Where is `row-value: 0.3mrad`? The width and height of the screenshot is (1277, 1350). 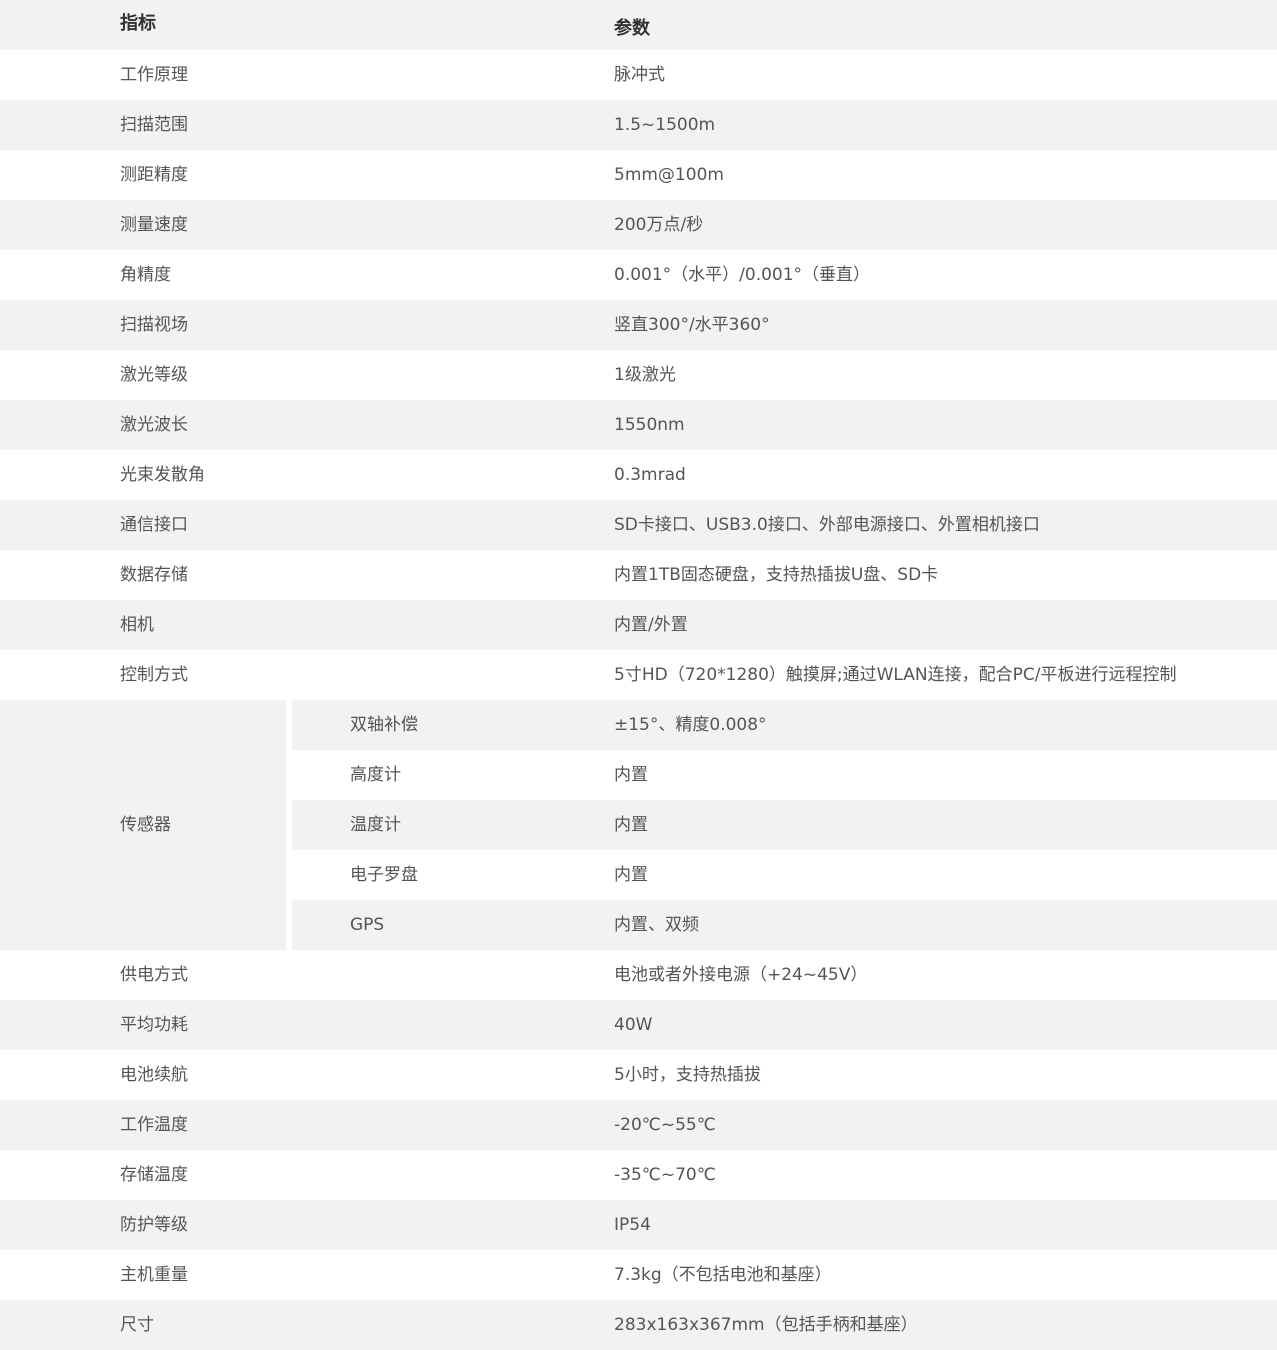
row-value: 0.3mrad is located at coordinates (650, 475).